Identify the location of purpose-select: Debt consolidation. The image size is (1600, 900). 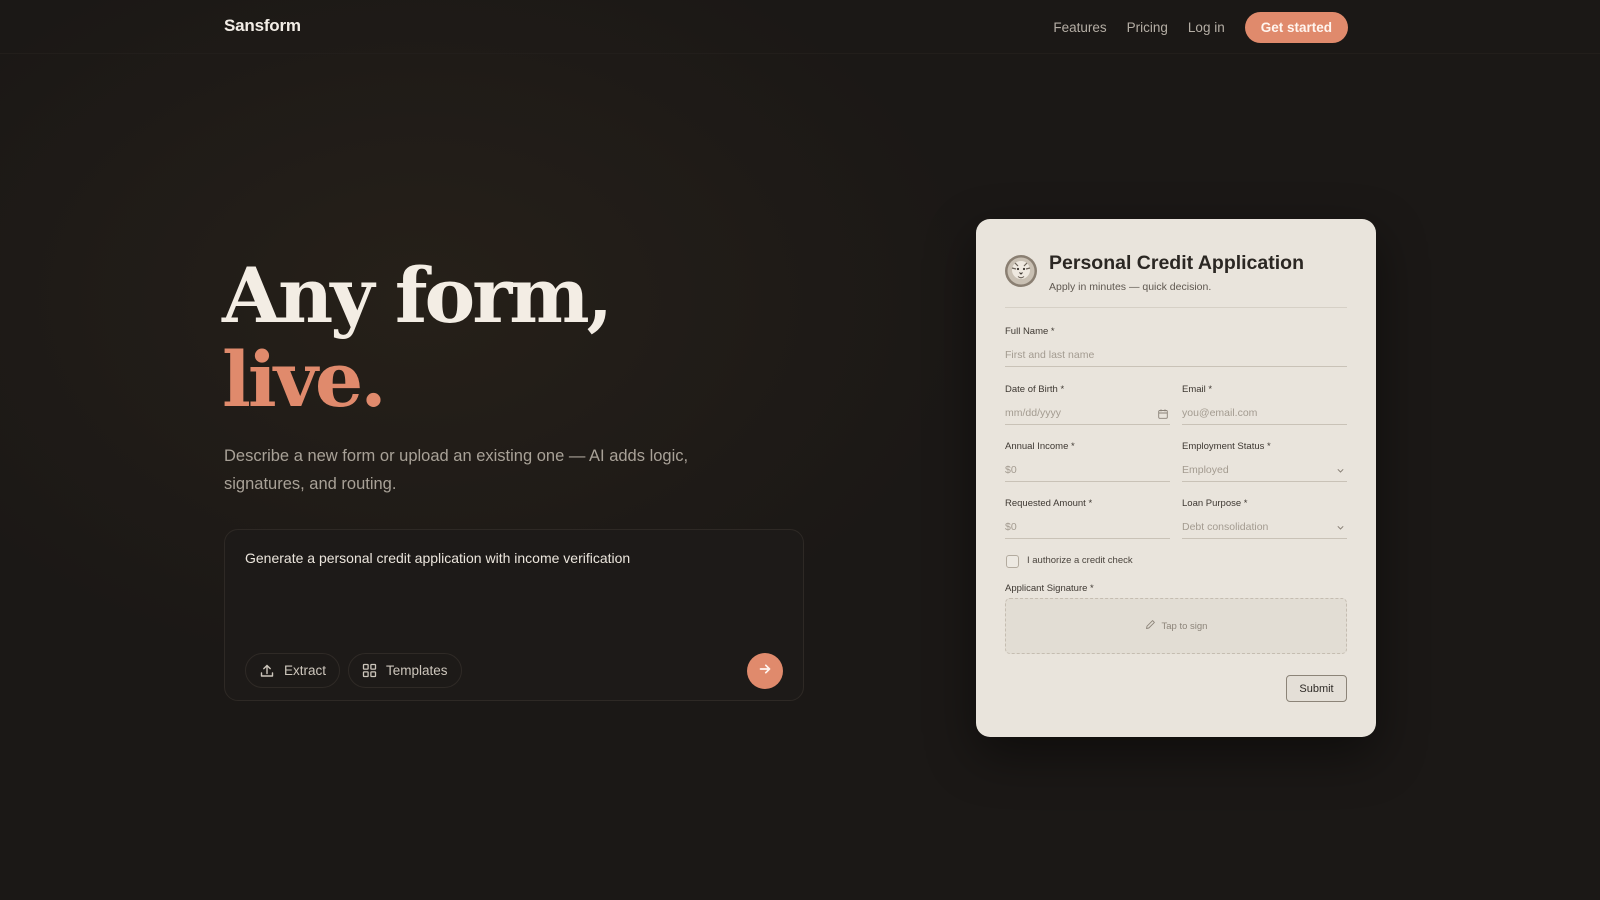
(1264, 528).